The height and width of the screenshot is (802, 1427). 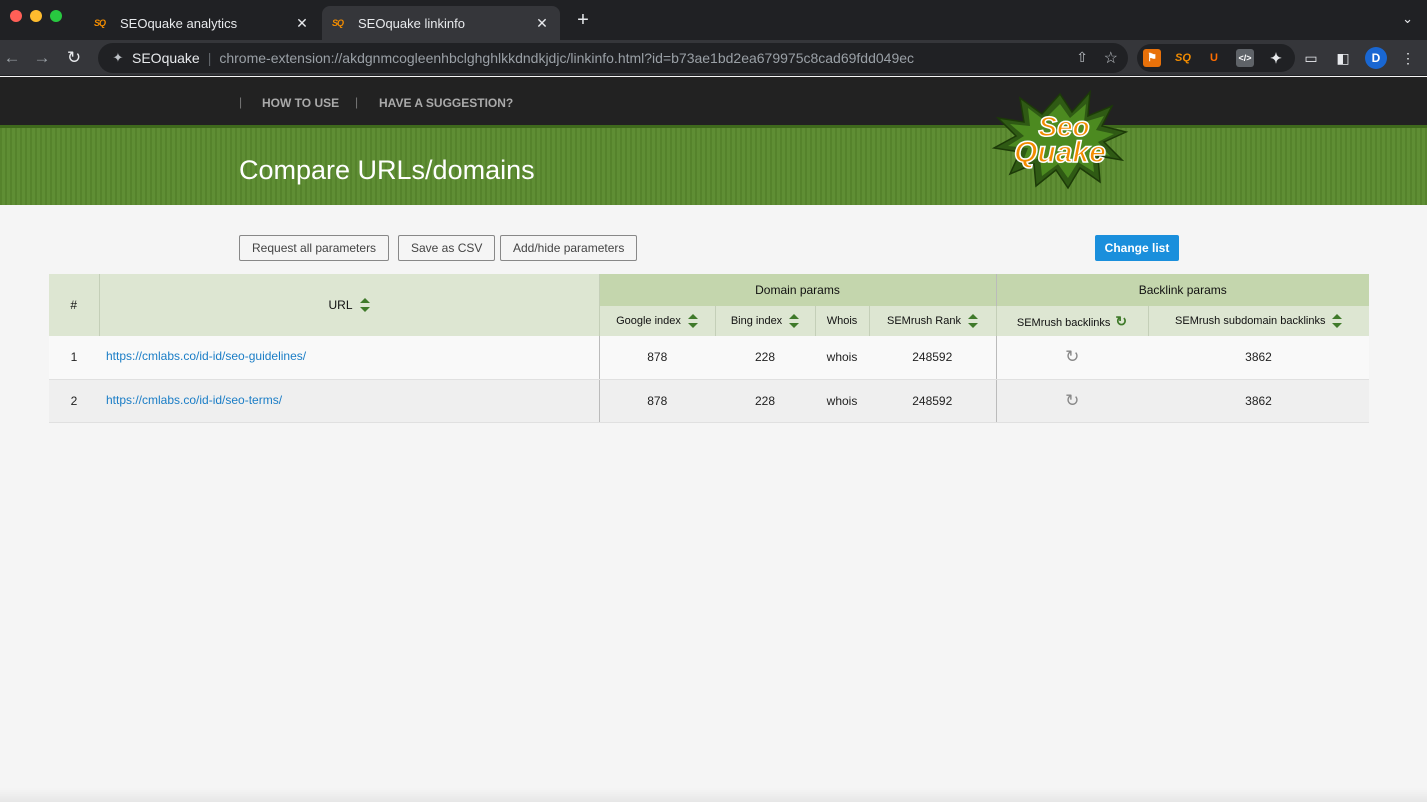 I want to click on seoquake-extension-icon: SQ, so click(x=1183, y=58).